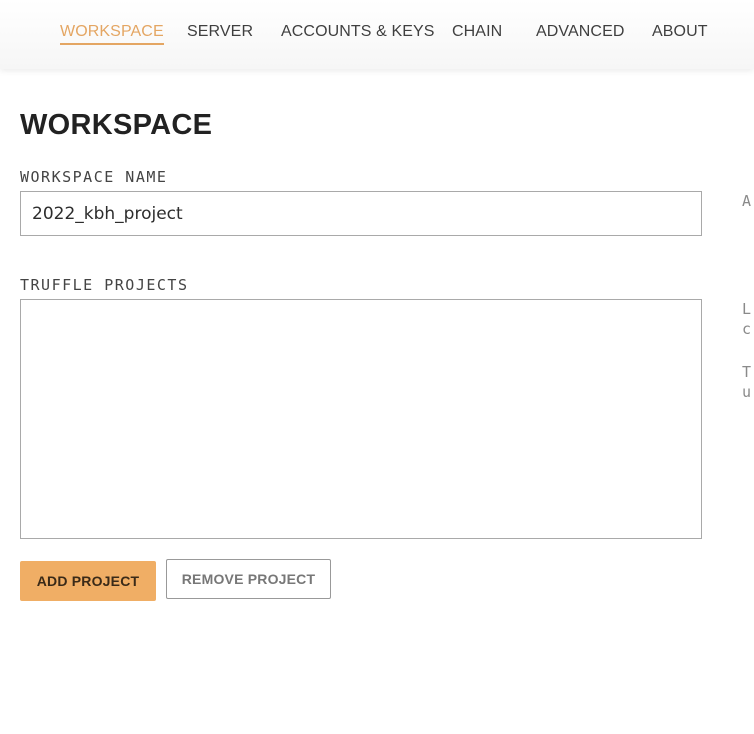 Image resolution: width=754 pixels, height=734 pixels. What do you see at coordinates (361, 213) in the screenshot?
I see `workspace-name-input` at bounding box center [361, 213].